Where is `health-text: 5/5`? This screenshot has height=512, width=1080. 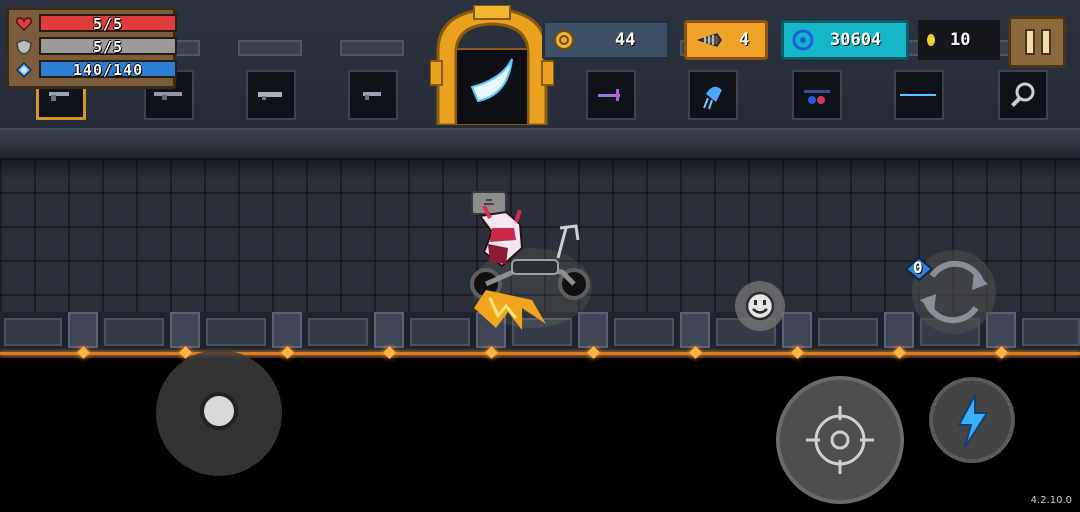 health-text: 5/5 is located at coordinates (108, 24).